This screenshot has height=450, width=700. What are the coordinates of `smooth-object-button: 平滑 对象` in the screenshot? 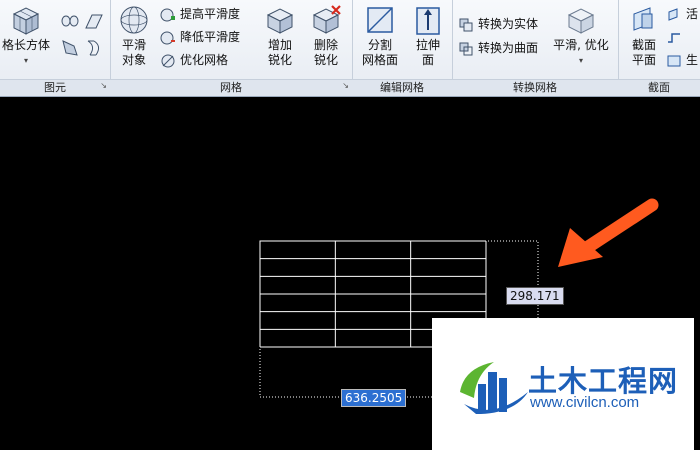 It's located at (134, 36).